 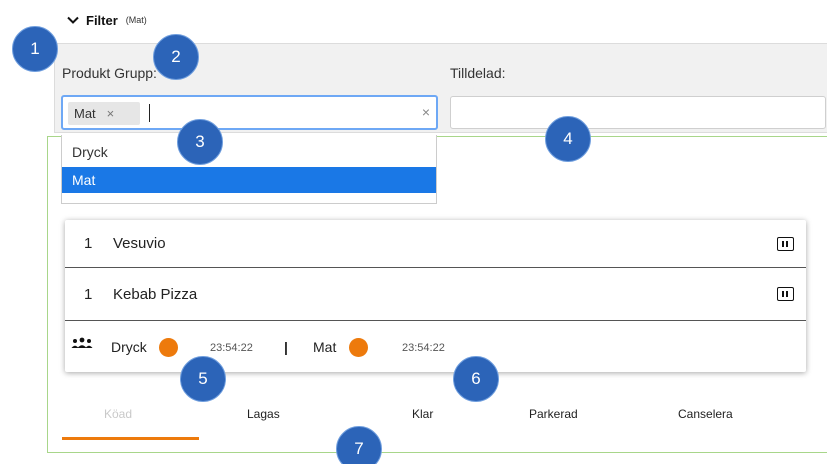 I want to click on produkt-grupp-dropdown: Dryck Mat, so click(x=249, y=169).